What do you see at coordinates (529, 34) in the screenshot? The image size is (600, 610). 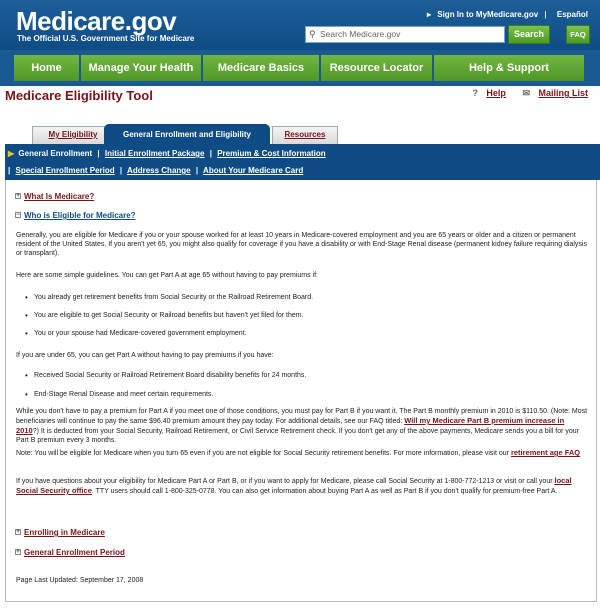 I see `search-button: Search` at bounding box center [529, 34].